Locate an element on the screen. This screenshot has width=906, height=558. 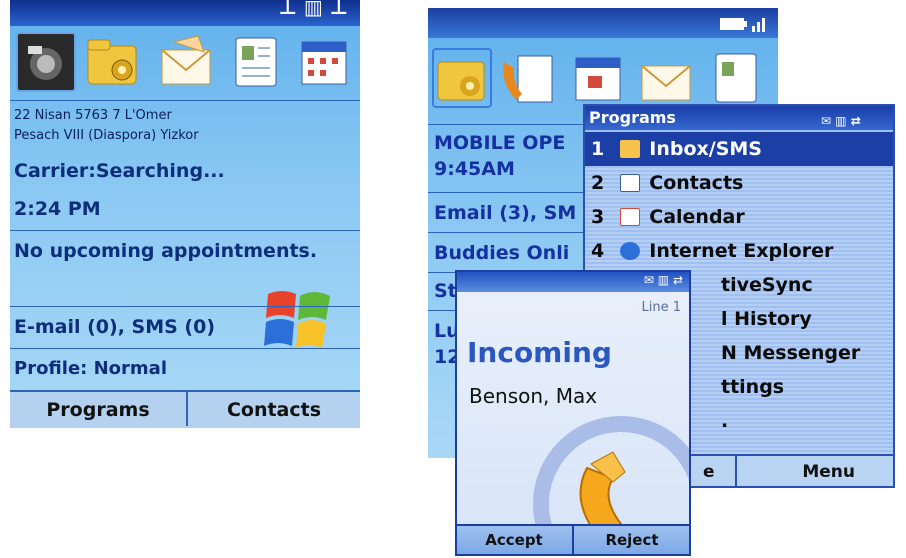
appointments-status: No upcoming appointments. is located at coordinates (165, 251).